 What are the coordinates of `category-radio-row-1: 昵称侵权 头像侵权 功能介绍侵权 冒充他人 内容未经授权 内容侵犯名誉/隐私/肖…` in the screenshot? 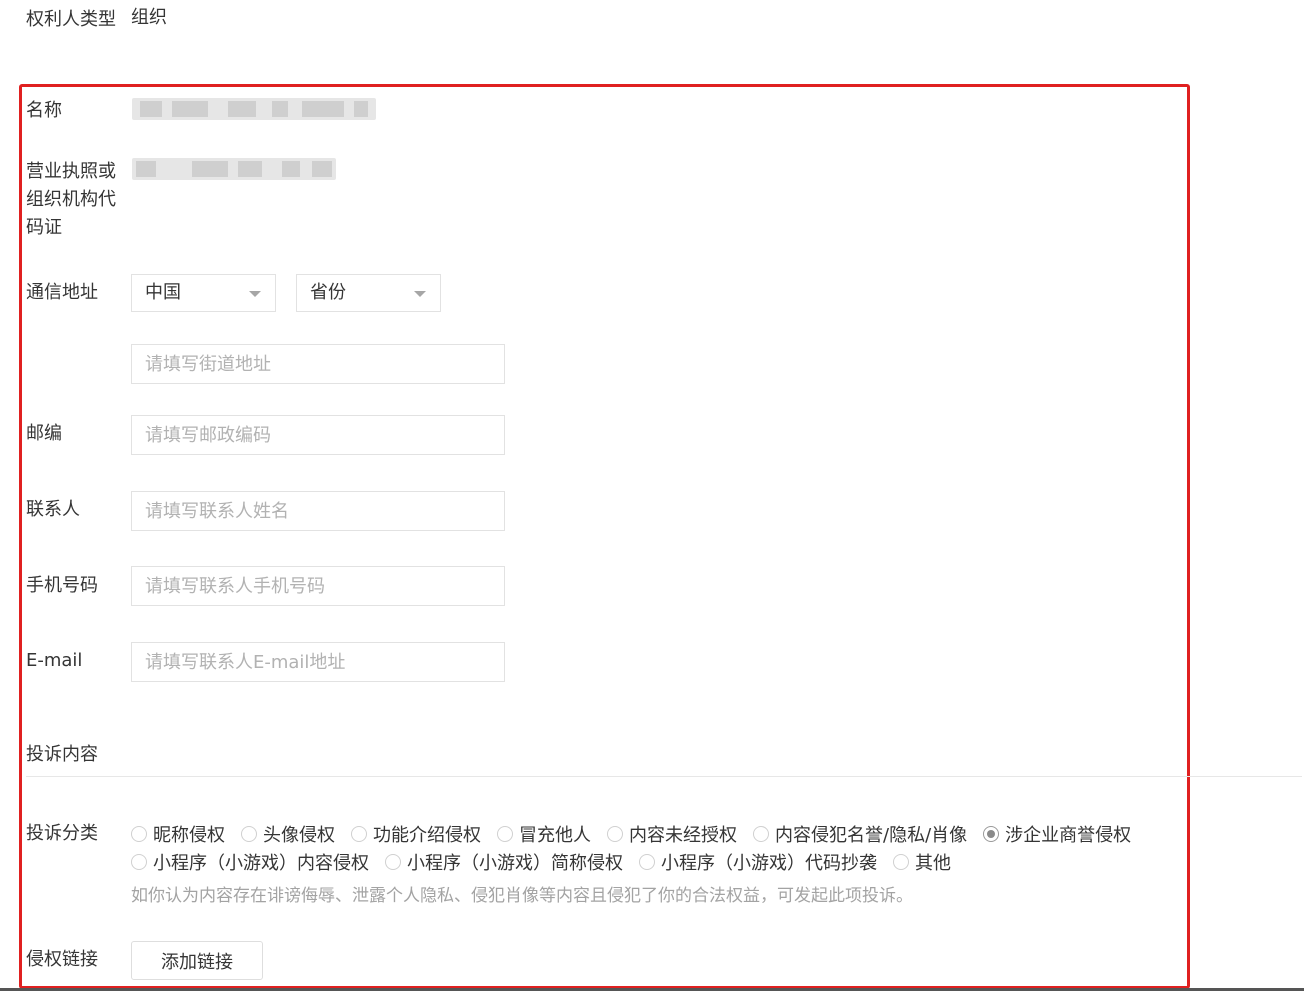 It's located at (639, 834).